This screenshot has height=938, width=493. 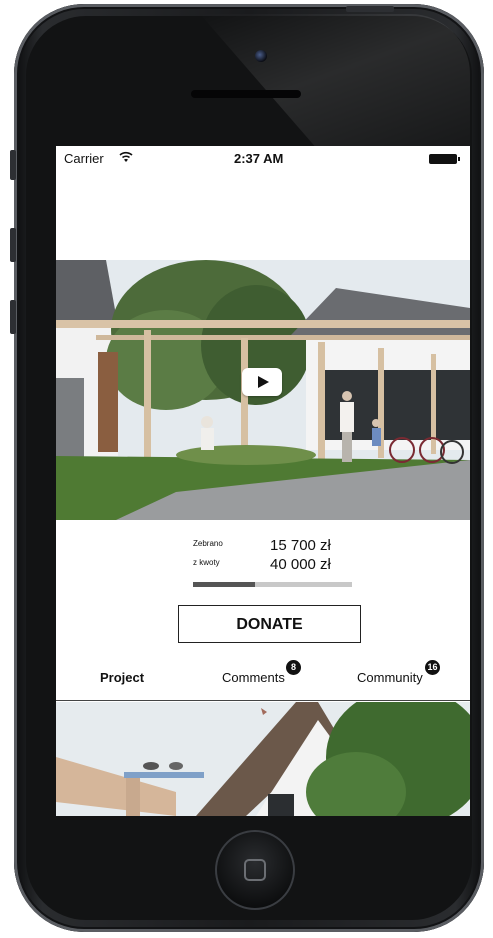 What do you see at coordinates (300, 564) in the screenshot?
I see `goal-amount: 40 000 zł` at bounding box center [300, 564].